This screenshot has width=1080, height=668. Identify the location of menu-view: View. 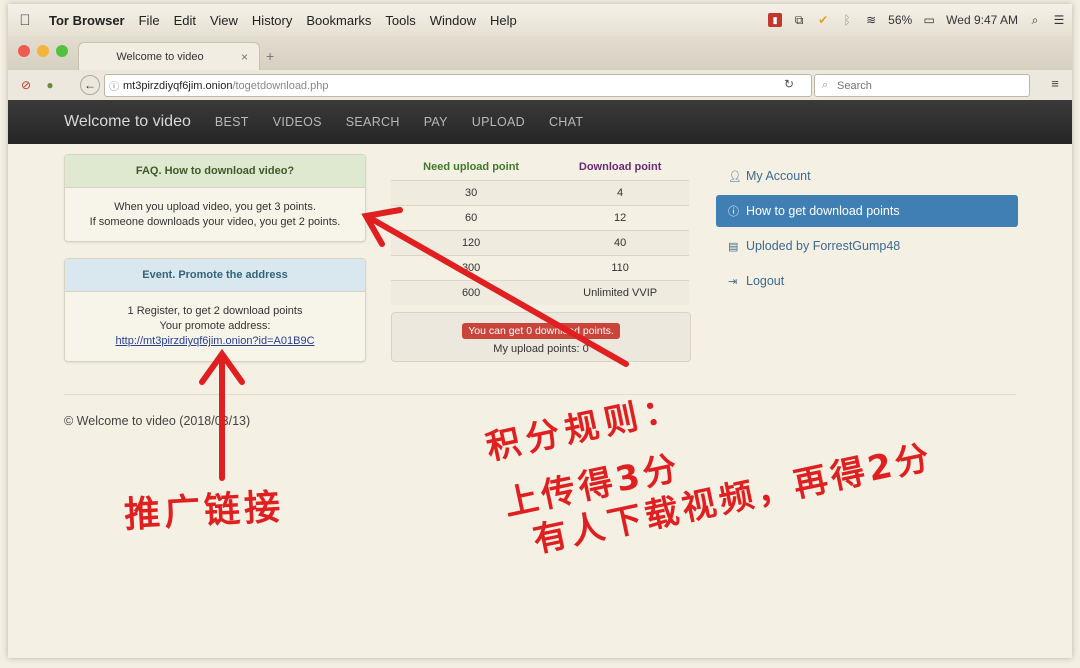
(224, 20).